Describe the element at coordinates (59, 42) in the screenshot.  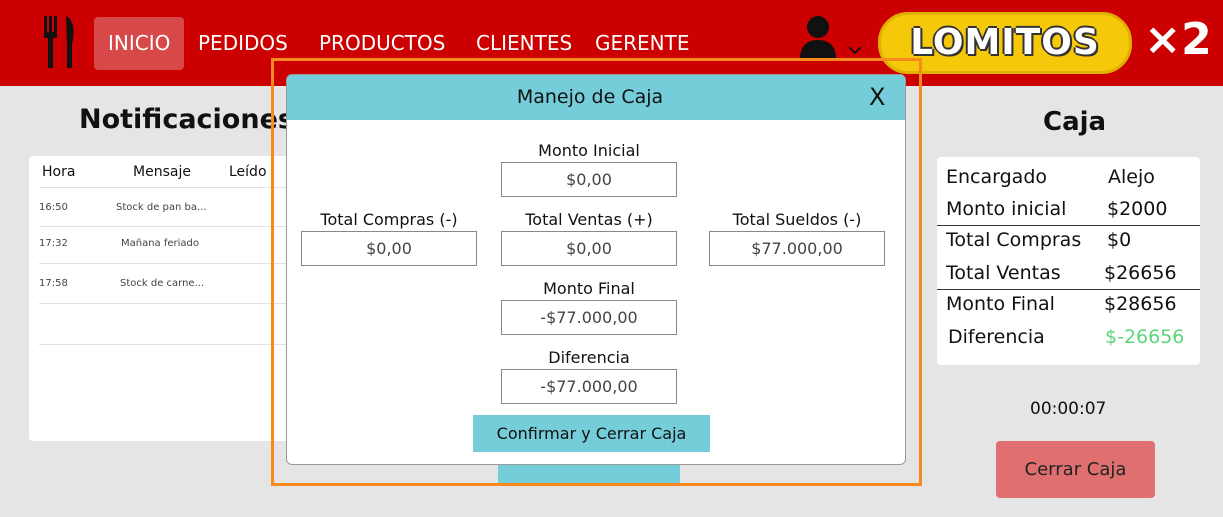
I see `utensils-icon` at that location.